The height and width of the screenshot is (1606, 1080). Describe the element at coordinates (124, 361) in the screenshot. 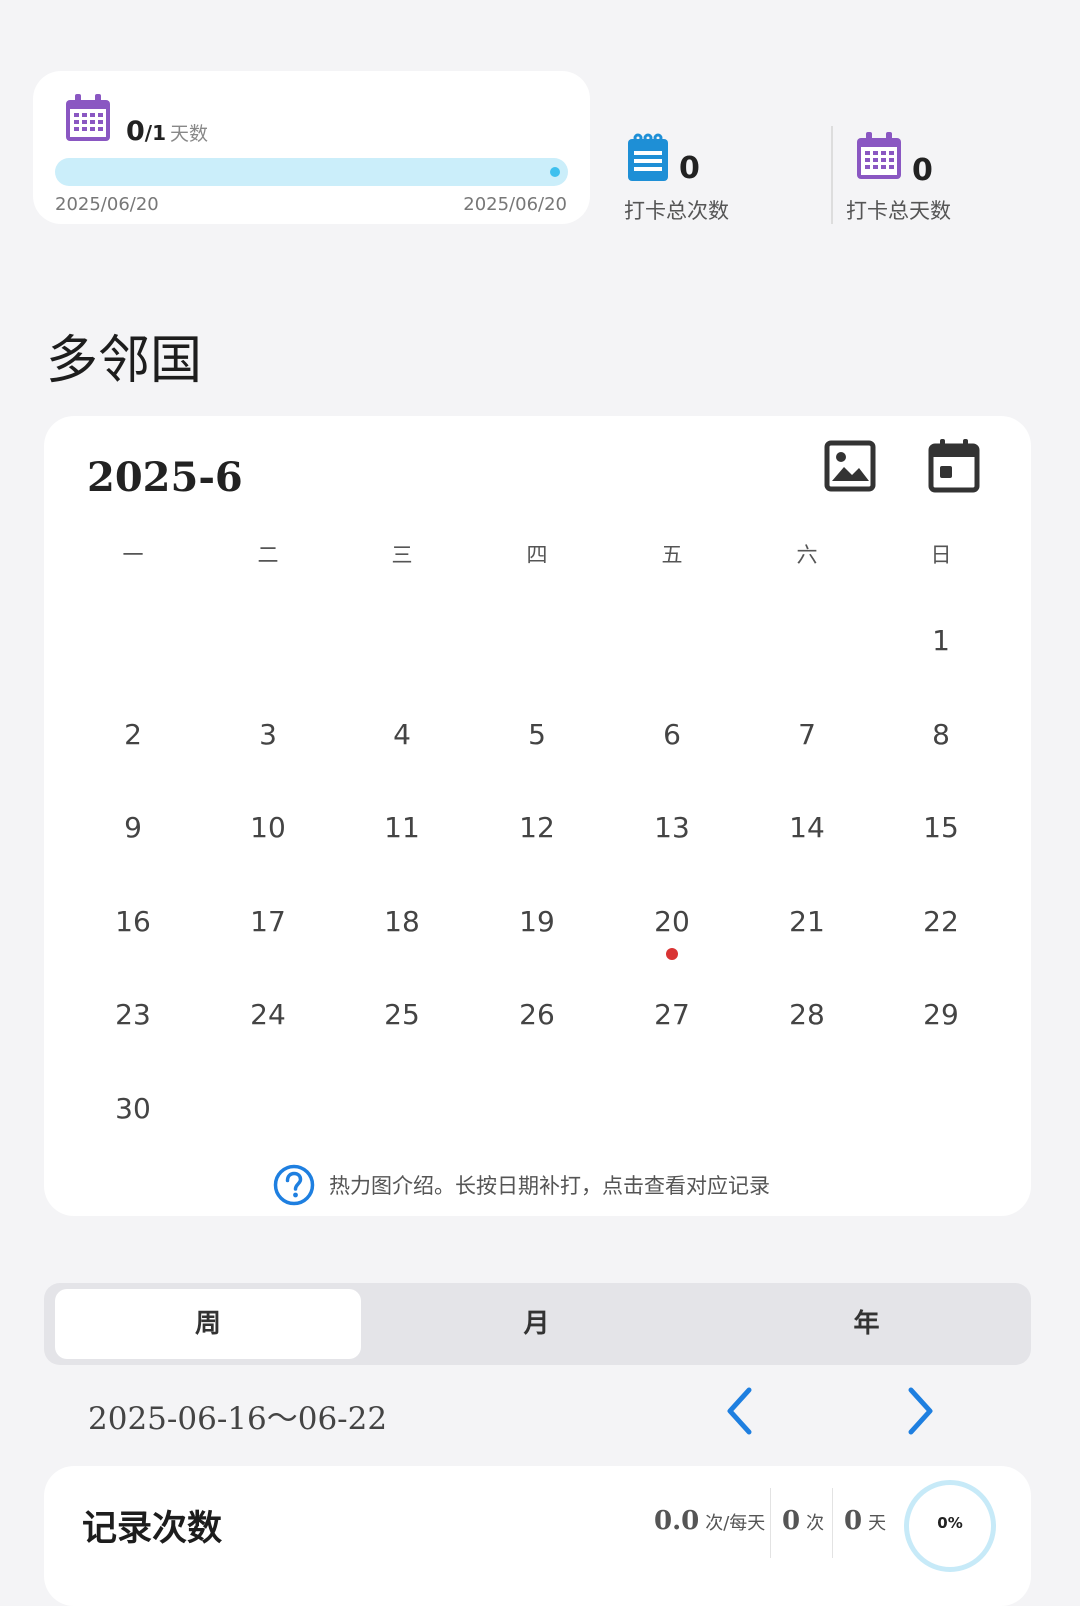

I see `page-title: 多邻国` at that location.